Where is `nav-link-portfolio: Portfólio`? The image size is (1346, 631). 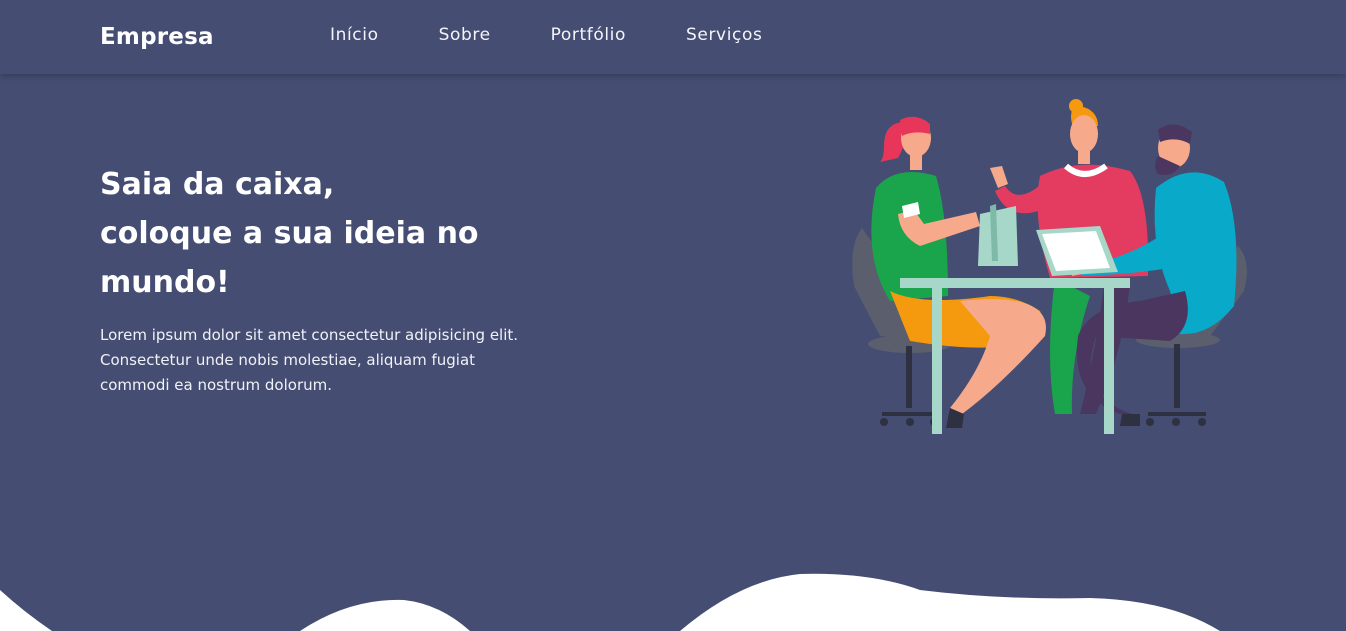
nav-link-portfolio: Portfólio is located at coordinates (588, 35).